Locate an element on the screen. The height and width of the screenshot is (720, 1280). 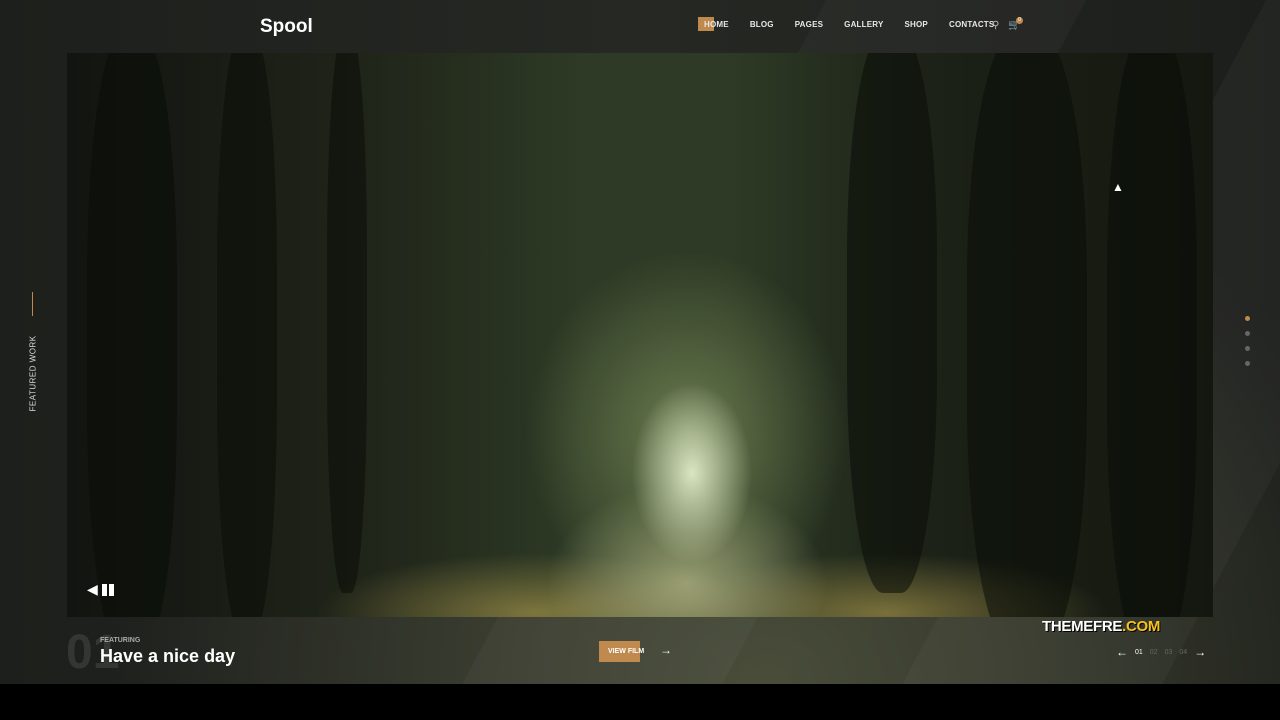
page-02: 02 is located at coordinates (1154, 652).